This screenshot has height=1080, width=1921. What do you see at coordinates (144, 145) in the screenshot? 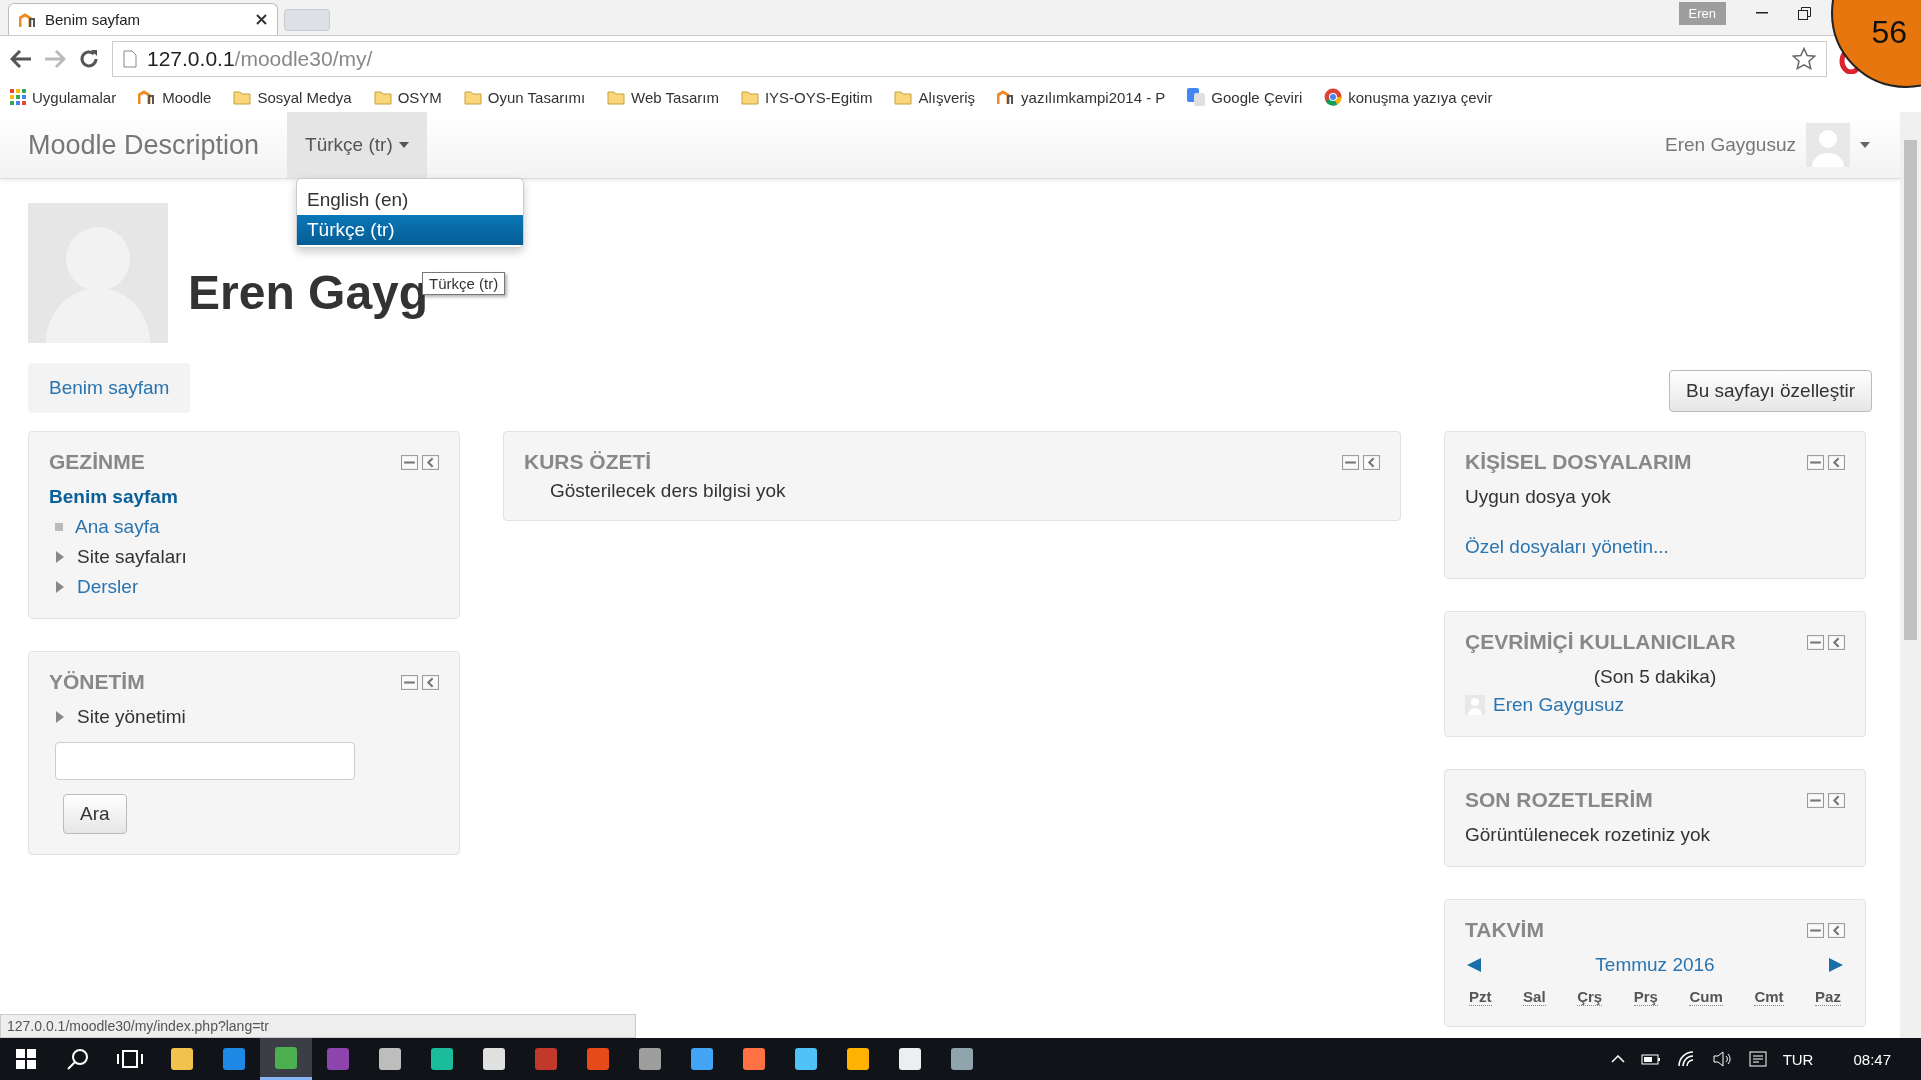
I see `site-title: Moodle Description` at bounding box center [144, 145].